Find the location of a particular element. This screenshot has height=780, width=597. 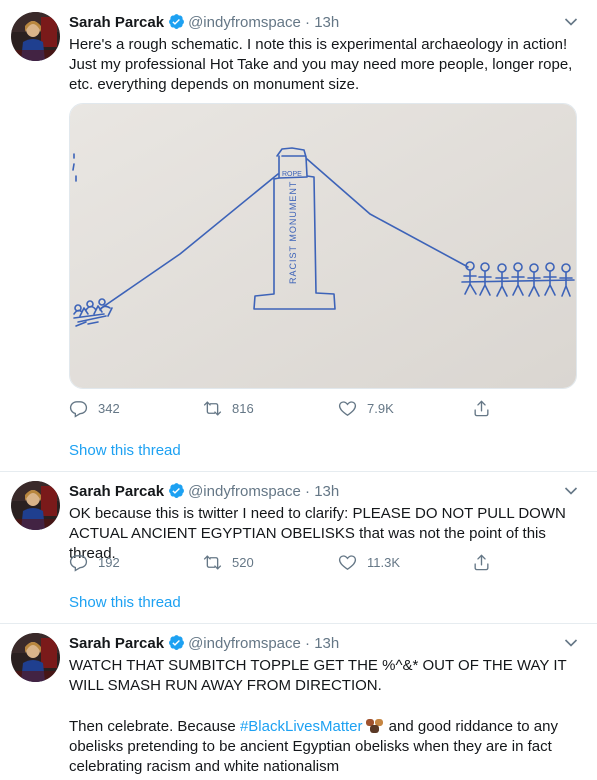

reply-action: 342 is located at coordinates (94, 408).